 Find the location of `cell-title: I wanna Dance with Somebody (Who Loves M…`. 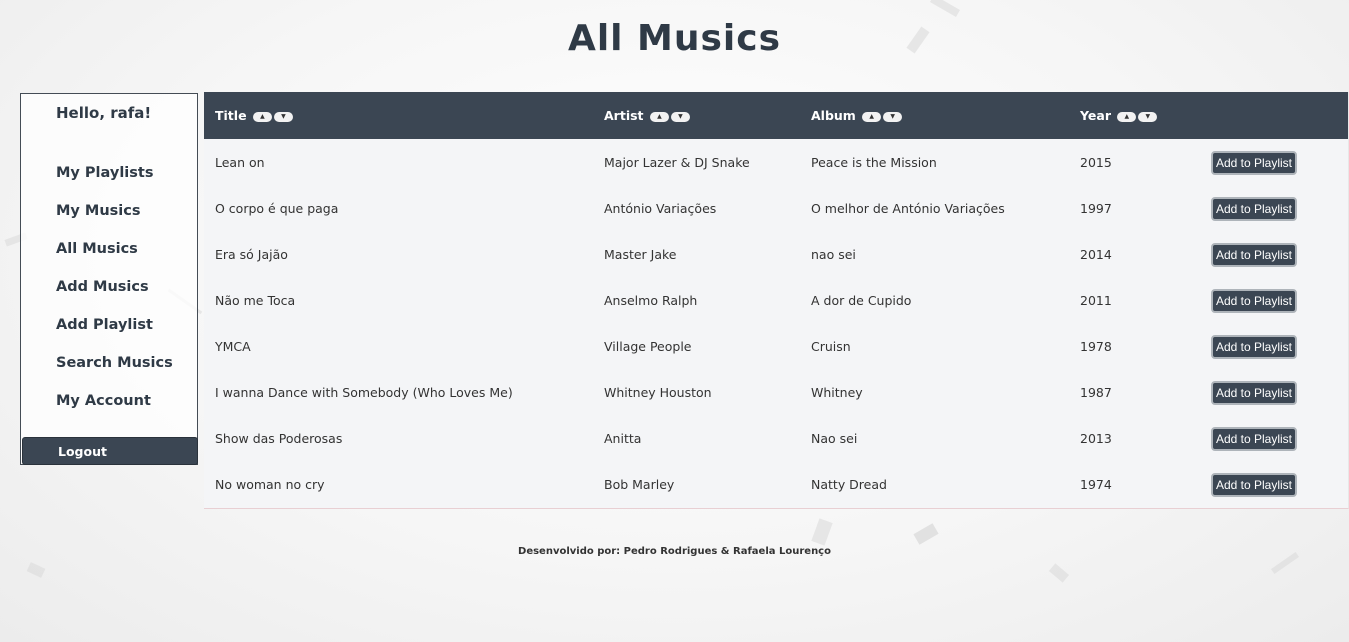

cell-title: I wanna Dance with Somebody (Who Loves M… is located at coordinates (364, 392).